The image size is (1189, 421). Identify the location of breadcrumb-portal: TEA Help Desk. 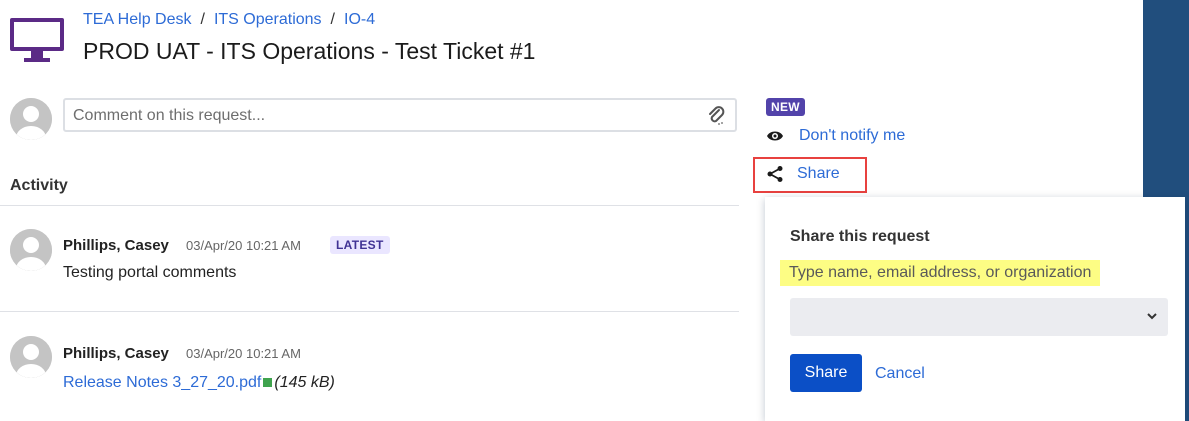
(137, 19).